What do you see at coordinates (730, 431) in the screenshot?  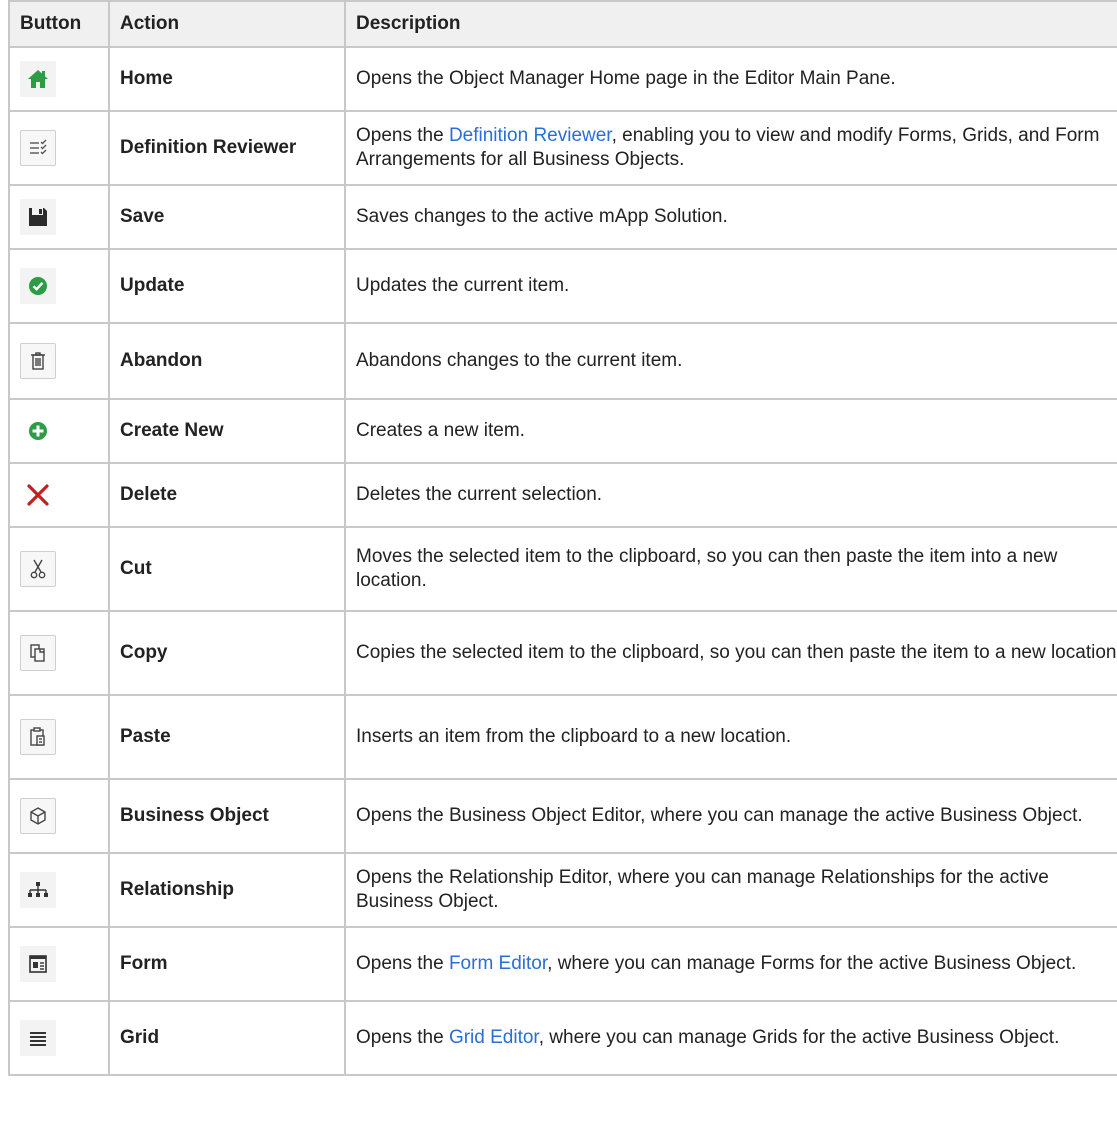 I see `description-text: Creates a new item.` at bounding box center [730, 431].